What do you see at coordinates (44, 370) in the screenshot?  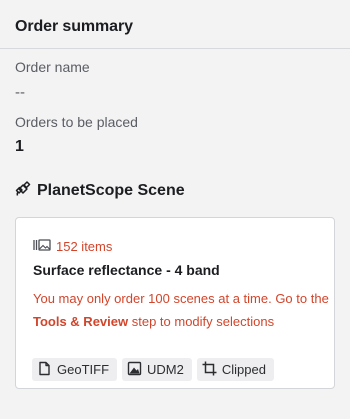 I see `file-icon` at bounding box center [44, 370].